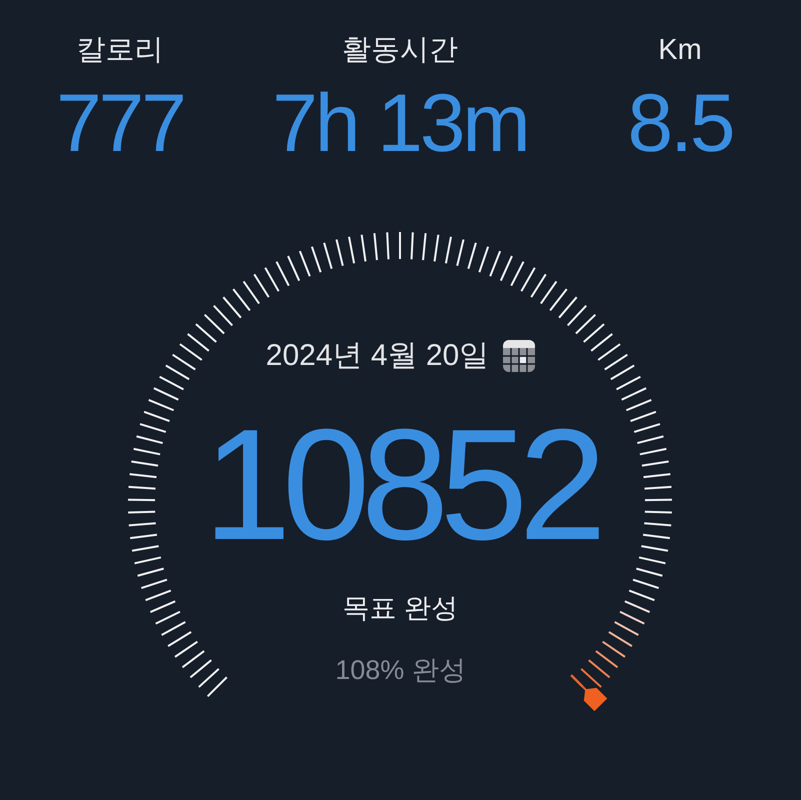 This screenshot has width=801, height=800. What do you see at coordinates (400, 50) in the screenshot?
I see `stat-label: 활동시간` at bounding box center [400, 50].